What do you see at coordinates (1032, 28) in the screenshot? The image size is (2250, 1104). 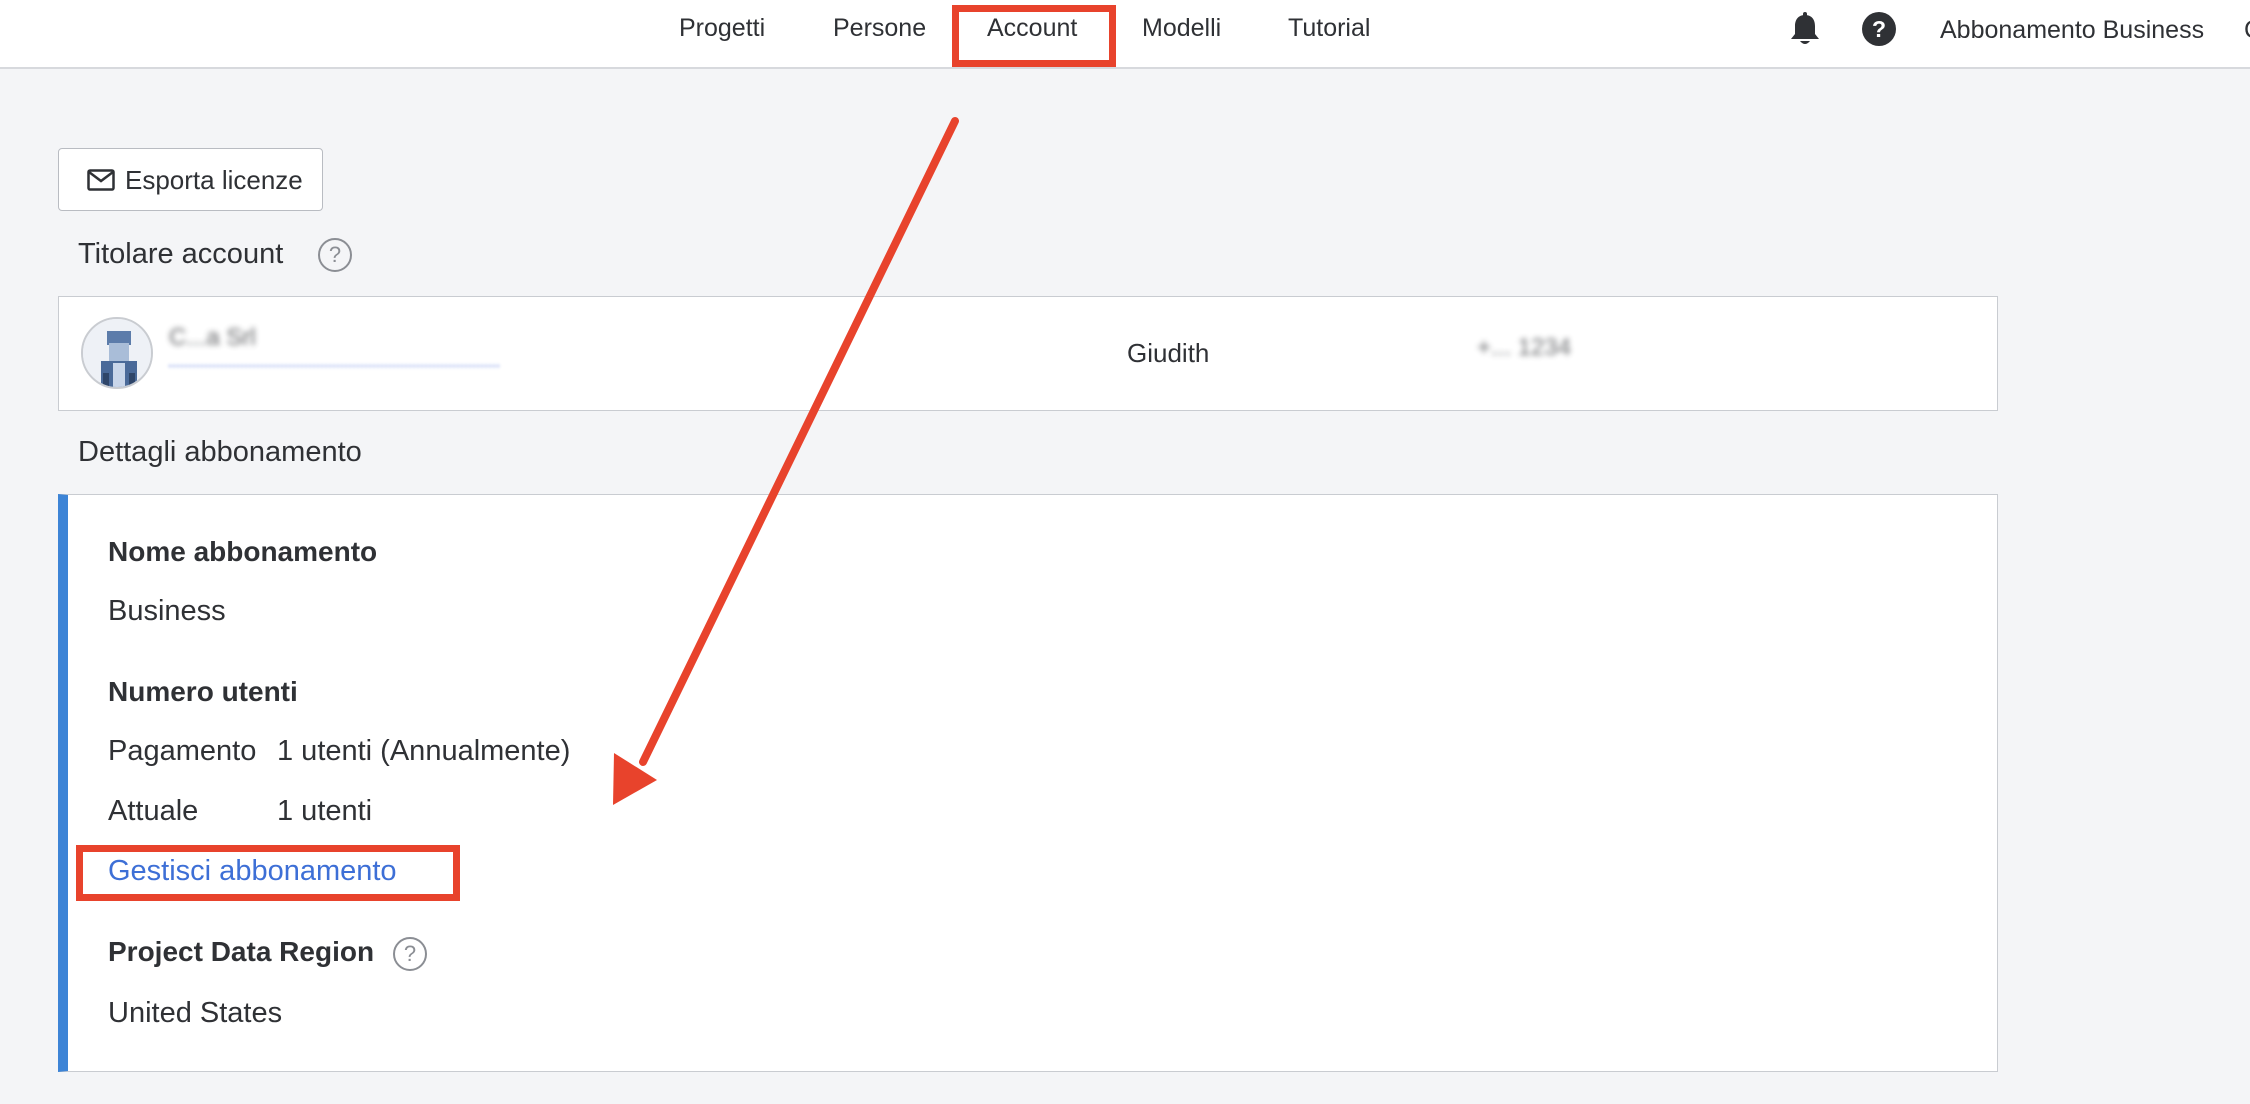 I see `nav-item-account: Account` at bounding box center [1032, 28].